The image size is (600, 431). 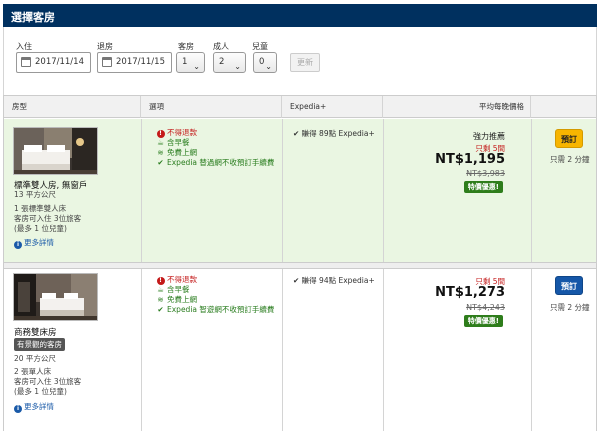 I want to click on checkin-label: 入住, so click(x=24, y=46).